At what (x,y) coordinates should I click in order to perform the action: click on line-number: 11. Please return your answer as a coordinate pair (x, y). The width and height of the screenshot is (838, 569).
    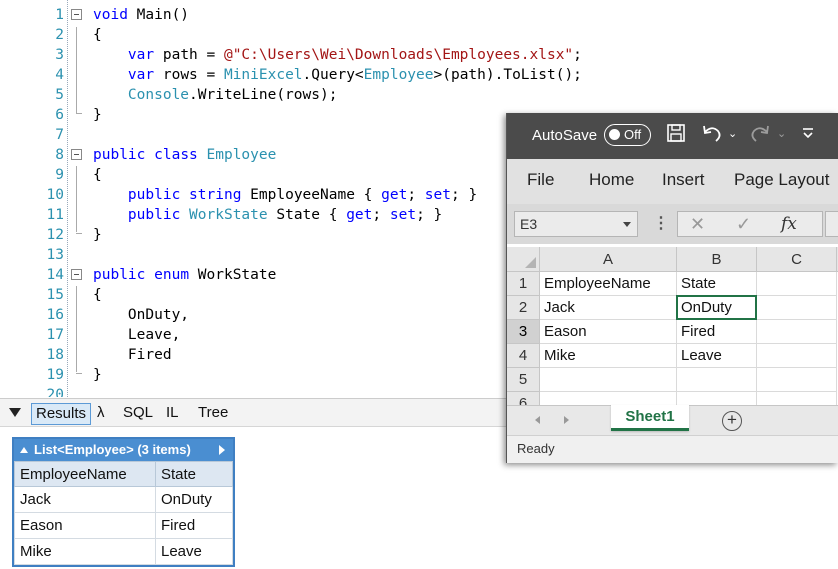
    Looking at the image, I should click on (55, 215).